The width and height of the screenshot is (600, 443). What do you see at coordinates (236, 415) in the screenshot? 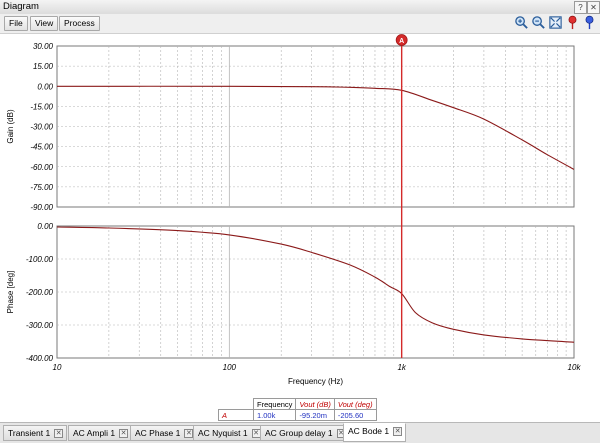
I see `cursor-table-row-label: A` at bounding box center [236, 415].